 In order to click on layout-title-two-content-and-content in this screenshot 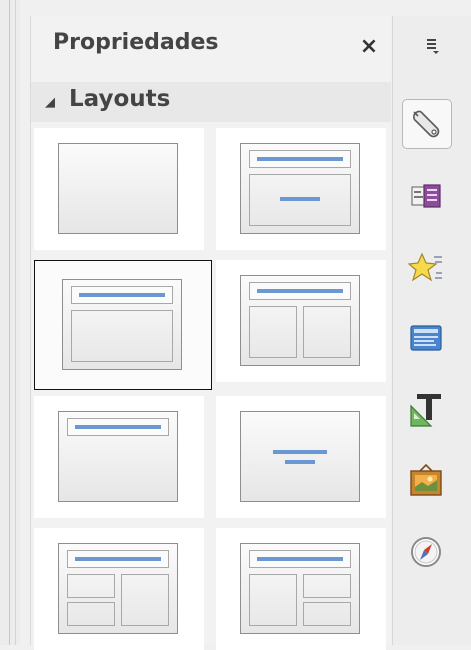, I will do `click(119, 589)`.